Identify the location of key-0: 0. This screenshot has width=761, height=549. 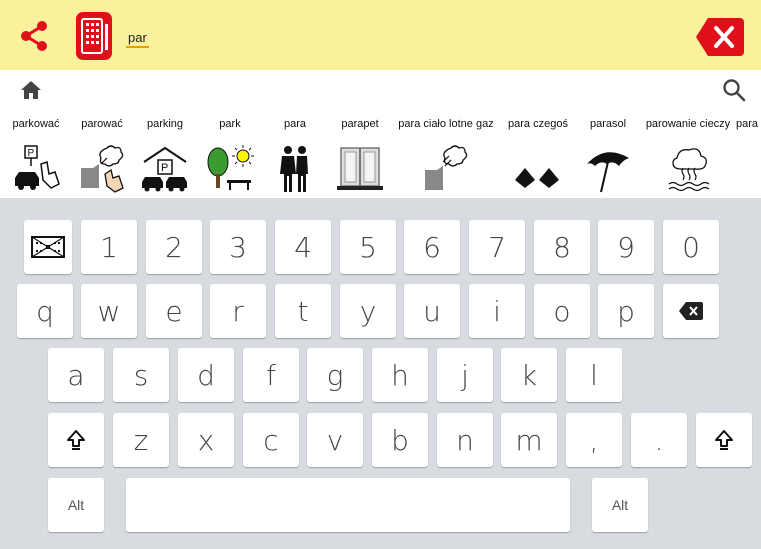
(691, 247).